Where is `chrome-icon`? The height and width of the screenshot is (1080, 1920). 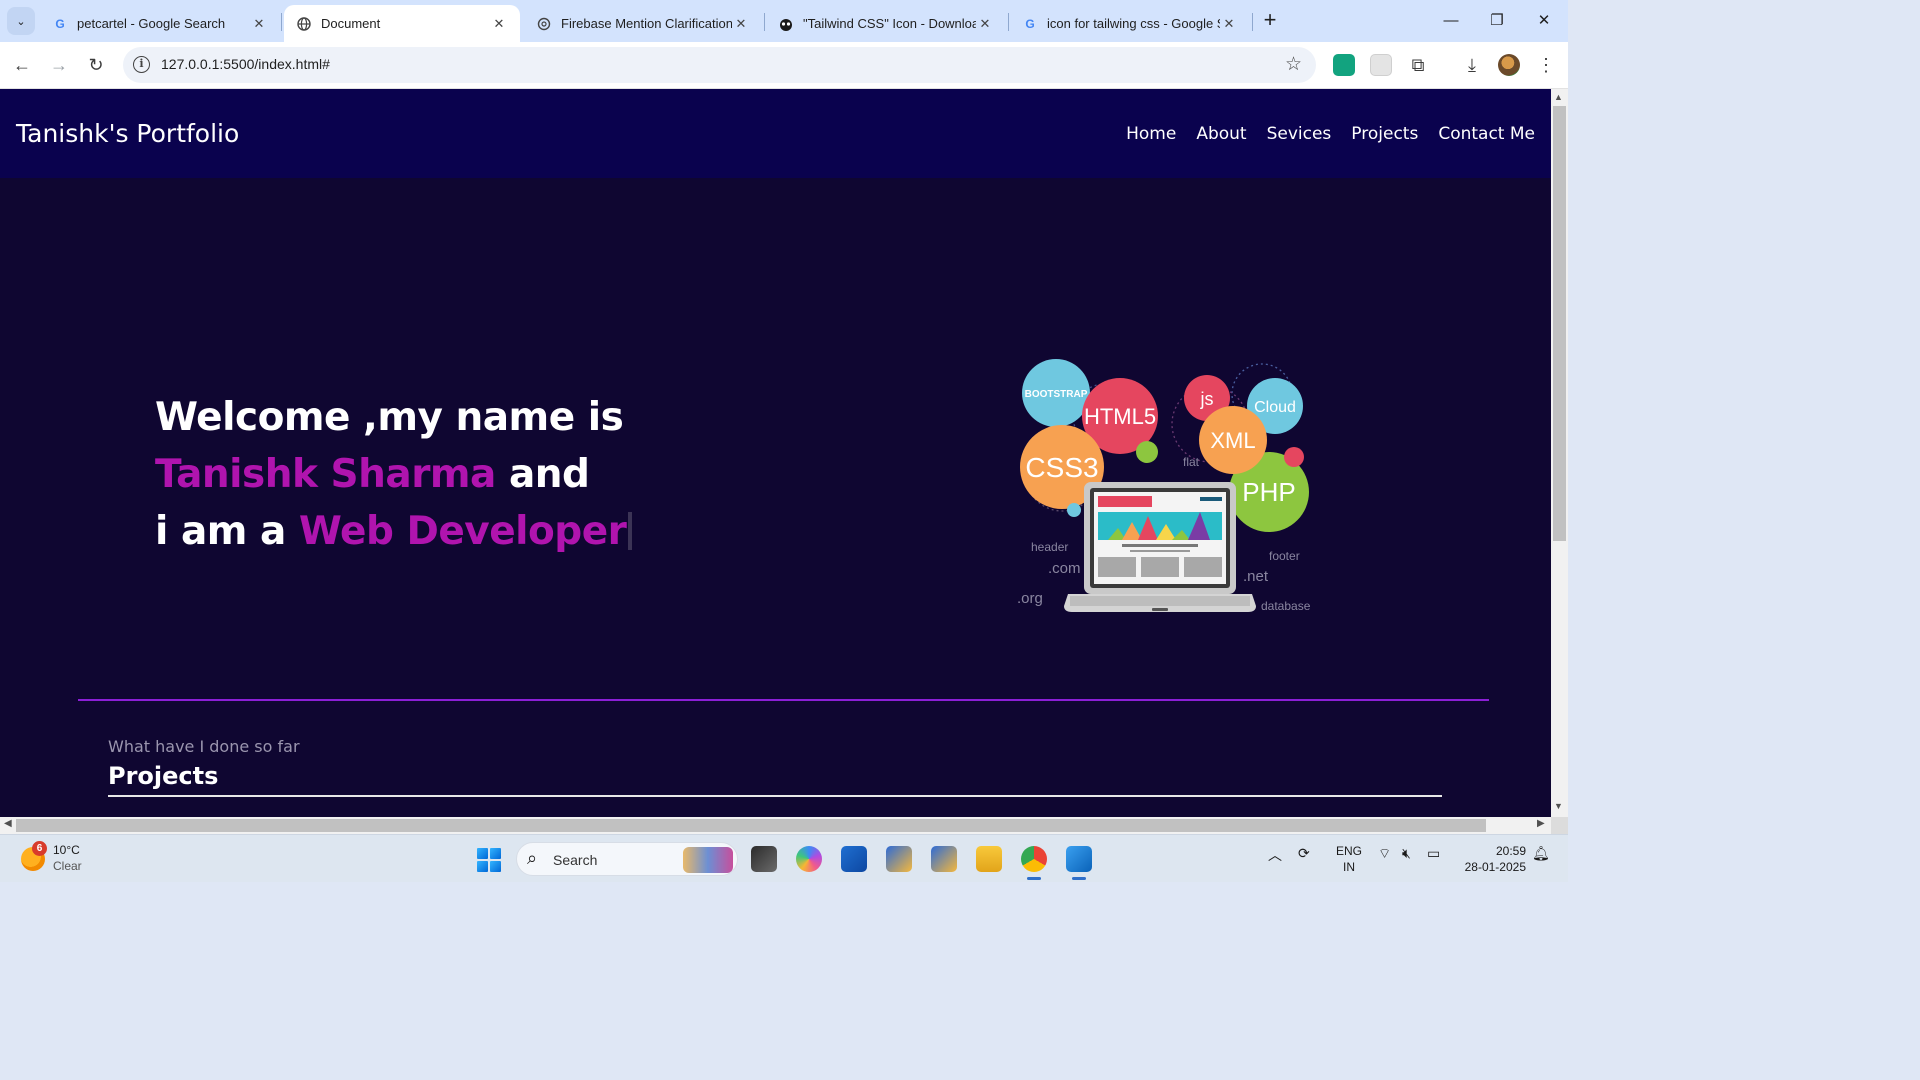 chrome-icon is located at coordinates (1034, 863).